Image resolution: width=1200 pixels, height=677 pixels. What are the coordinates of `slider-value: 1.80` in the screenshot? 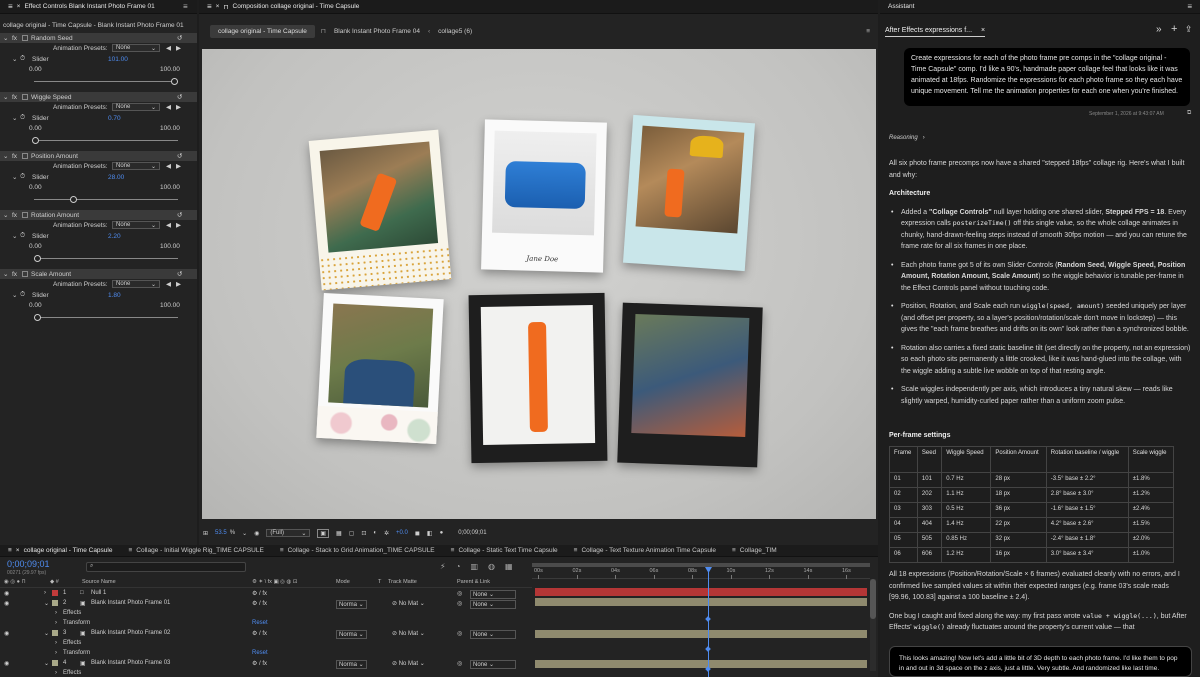 It's located at (114, 295).